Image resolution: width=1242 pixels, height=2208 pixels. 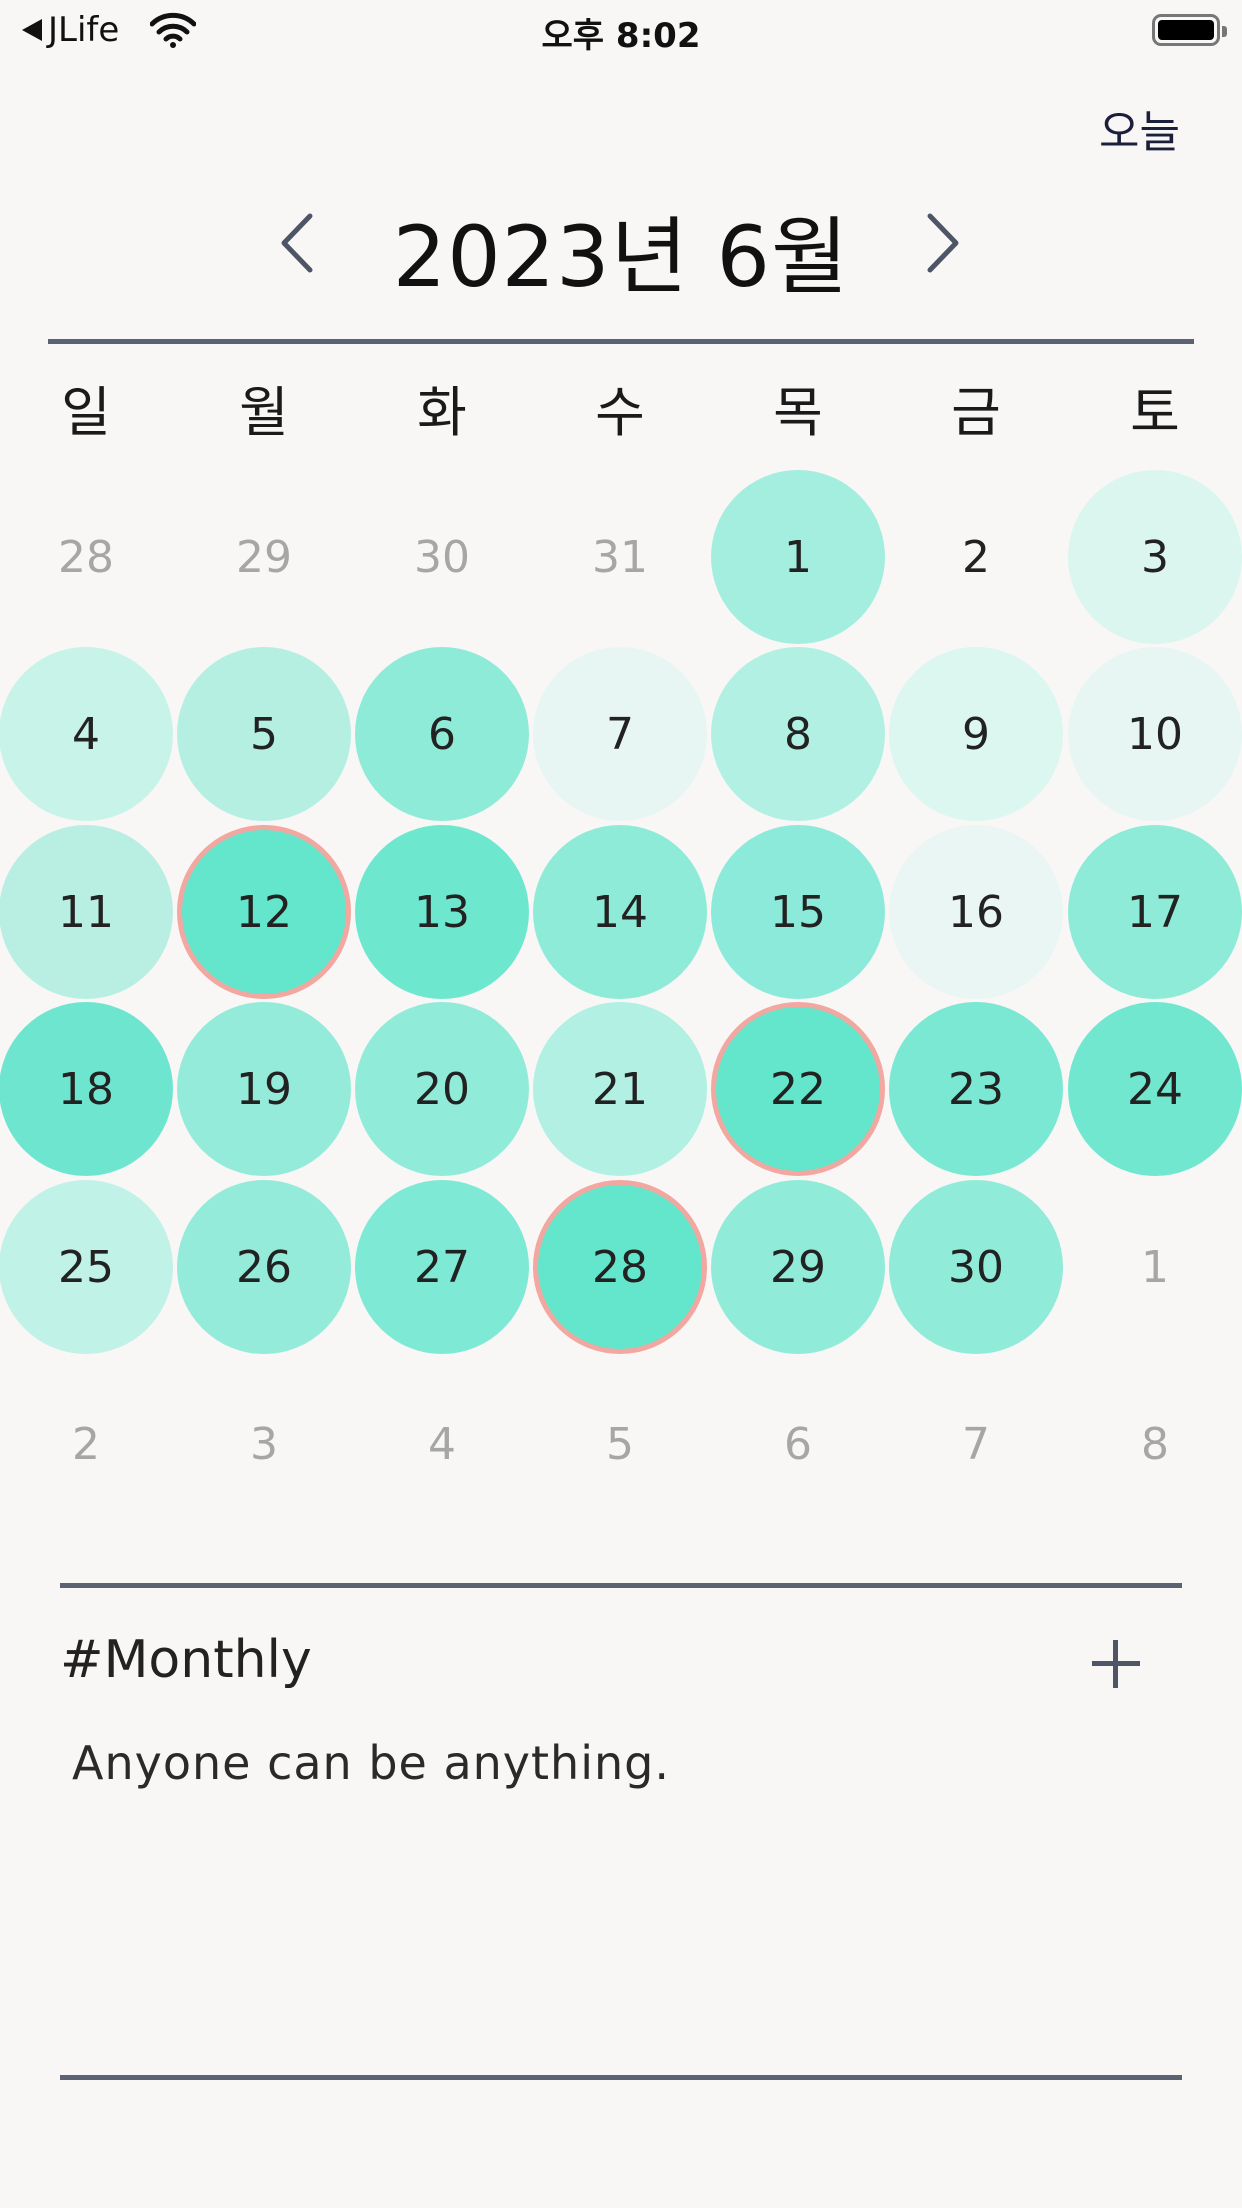 What do you see at coordinates (976, 734) in the screenshot?
I see `calendar-day: 9` at bounding box center [976, 734].